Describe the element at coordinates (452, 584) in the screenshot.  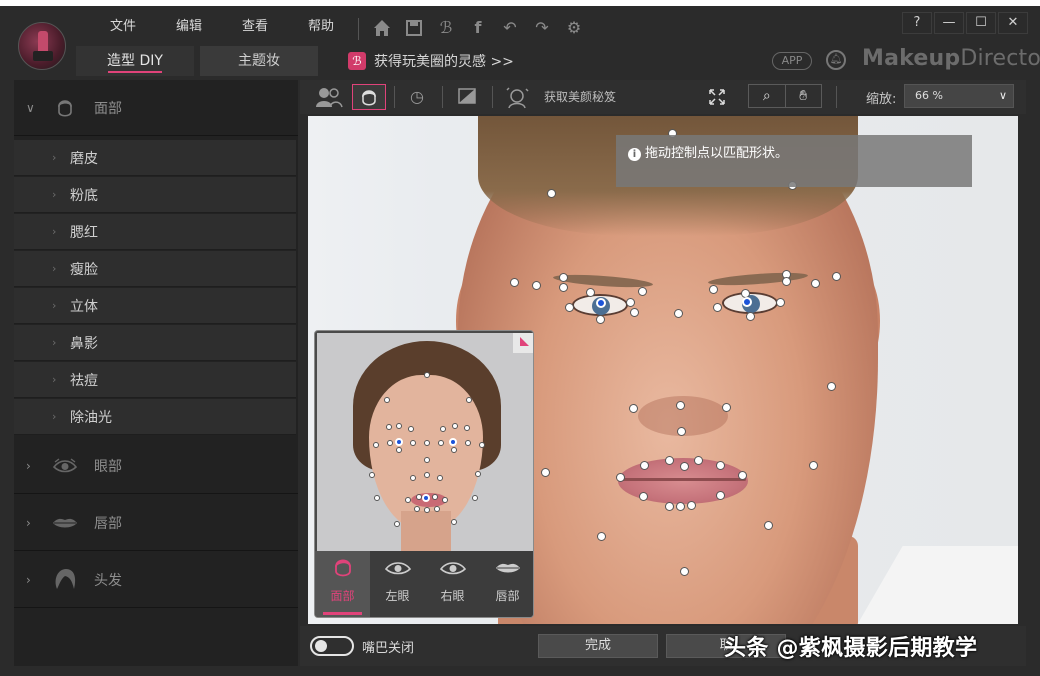
I see `ref-tab-right-eye: 右眼` at that location.